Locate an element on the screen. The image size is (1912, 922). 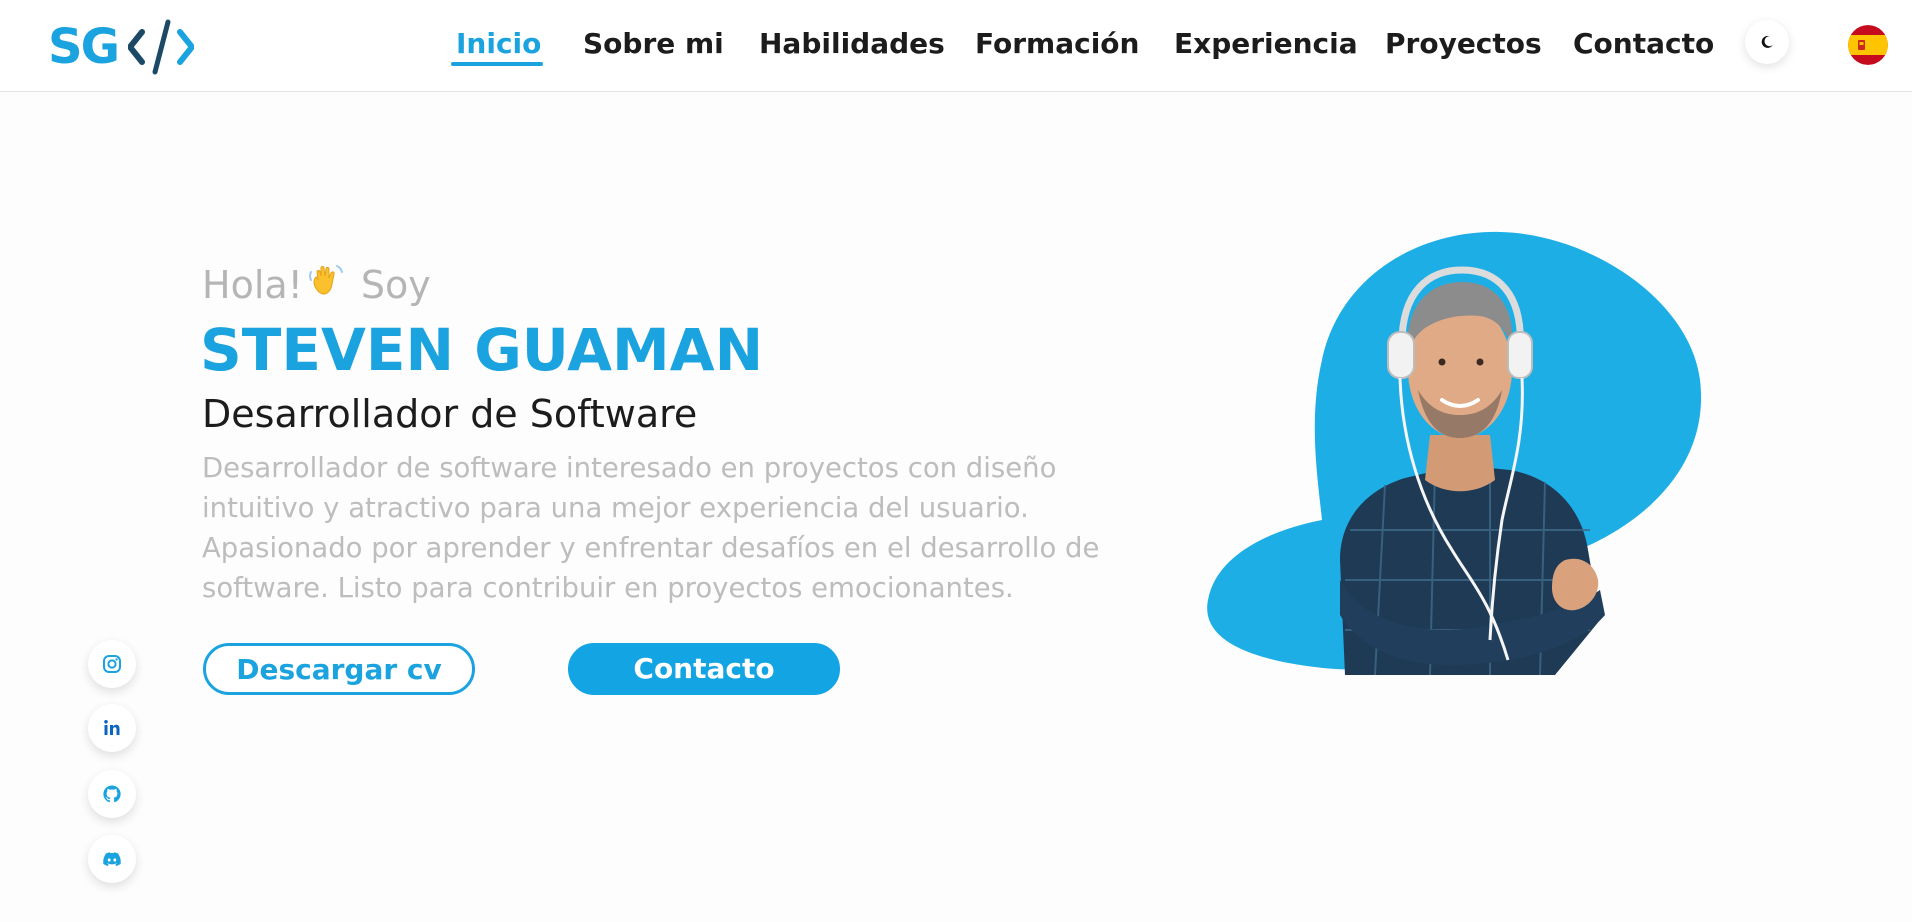
linkedin-icon is located at coordinates (112, 727).